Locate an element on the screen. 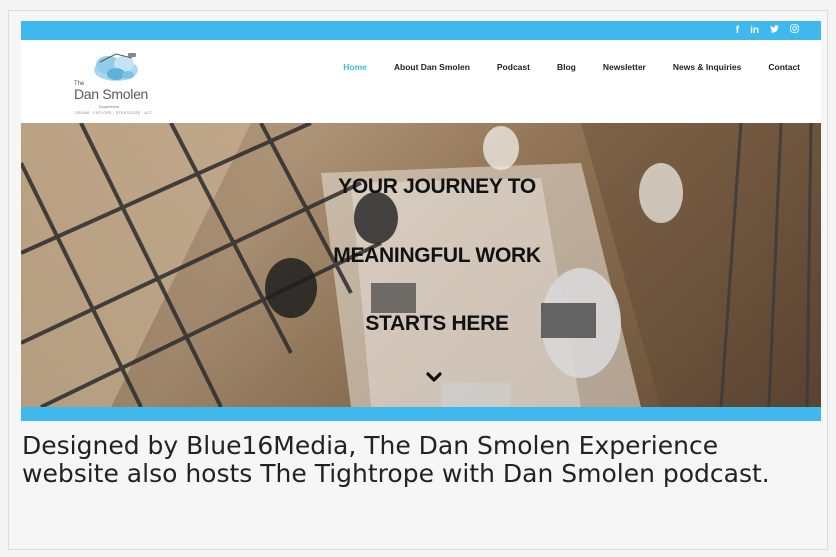 This screenshot has height=557, width=836. nav-blog: Blog is located at coordinates (566, 67).